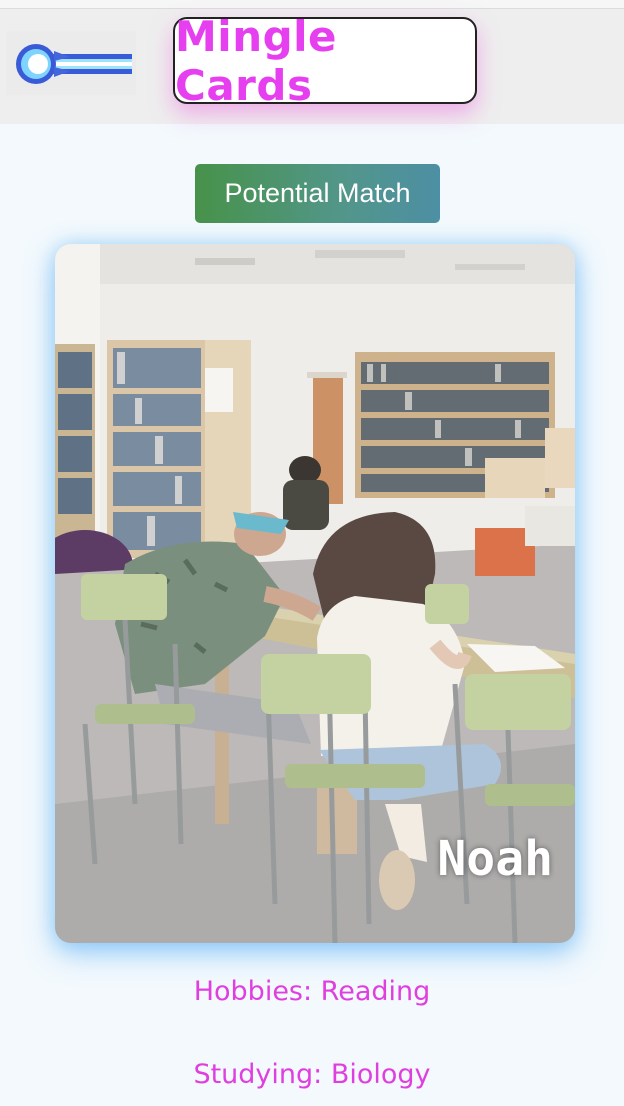 Image resolution: width=624 pixels, height=1106 pixels. I want to click on profile-studying: Studying: Biology, so click(312, 1074).